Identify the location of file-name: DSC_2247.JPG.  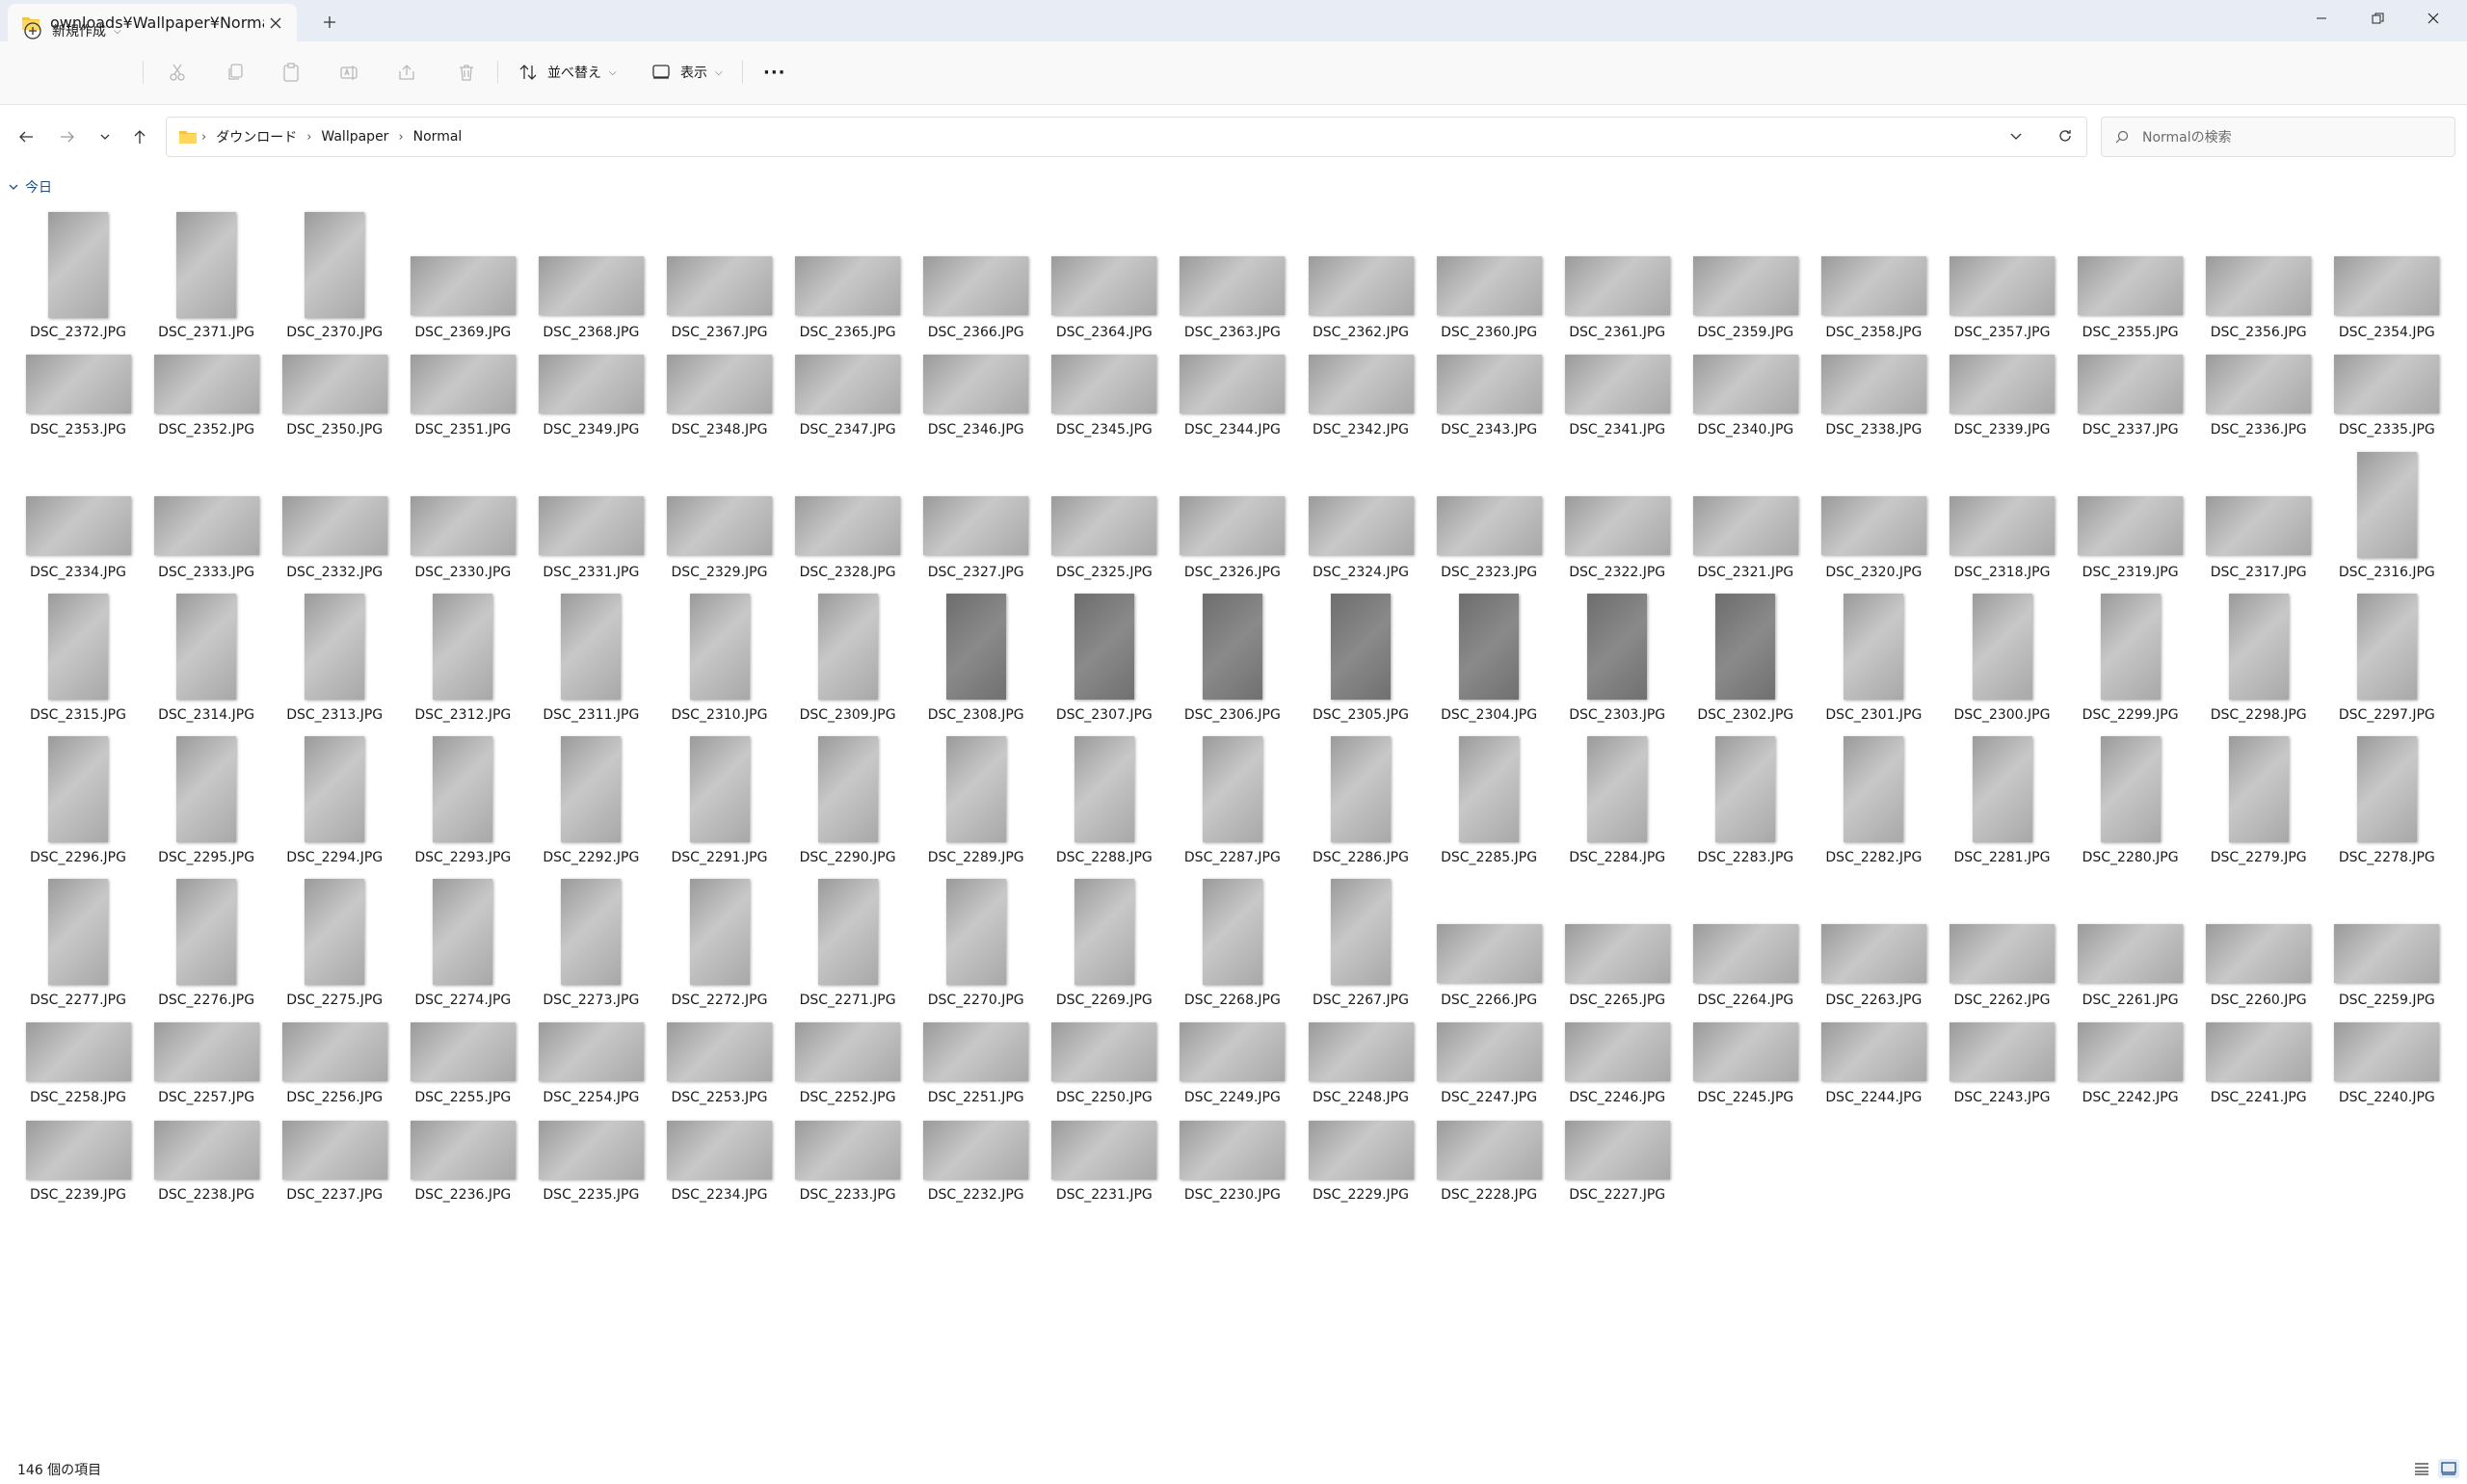
(1488, 1097).